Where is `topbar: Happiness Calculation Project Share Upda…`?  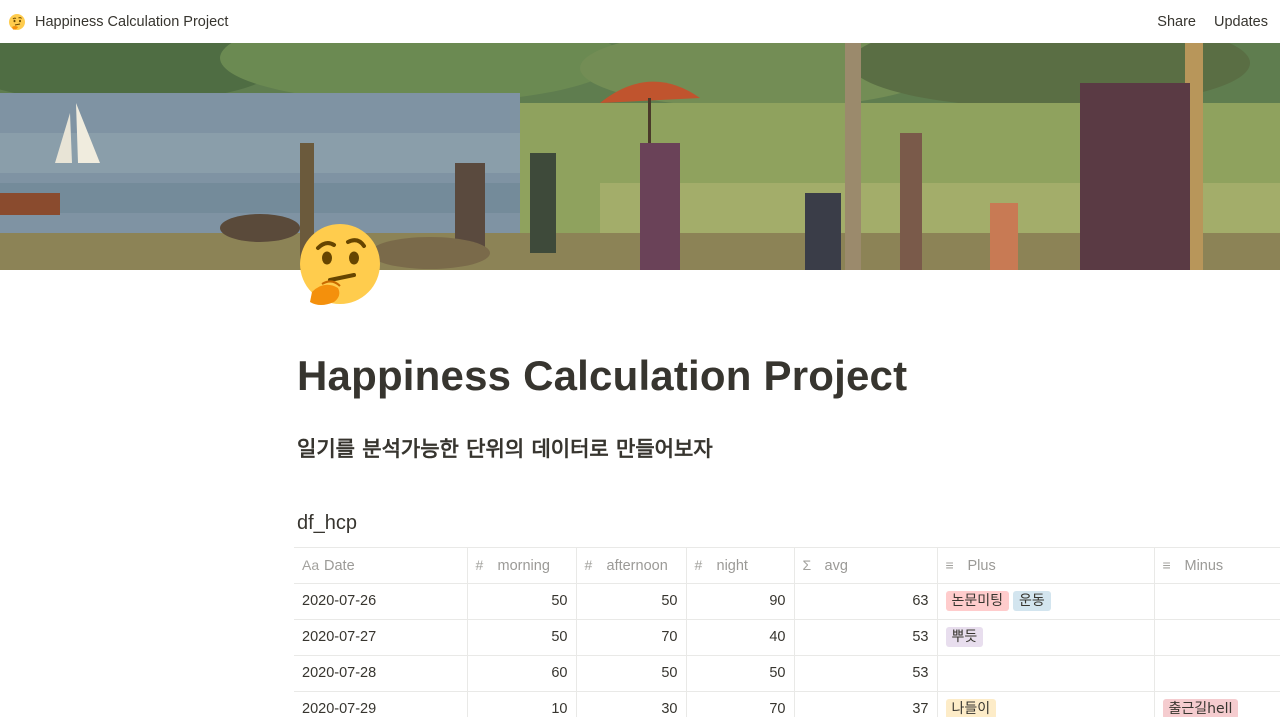 topbar: Happiness Calculation Project Share Upda… is located at coordinates (640, 21).